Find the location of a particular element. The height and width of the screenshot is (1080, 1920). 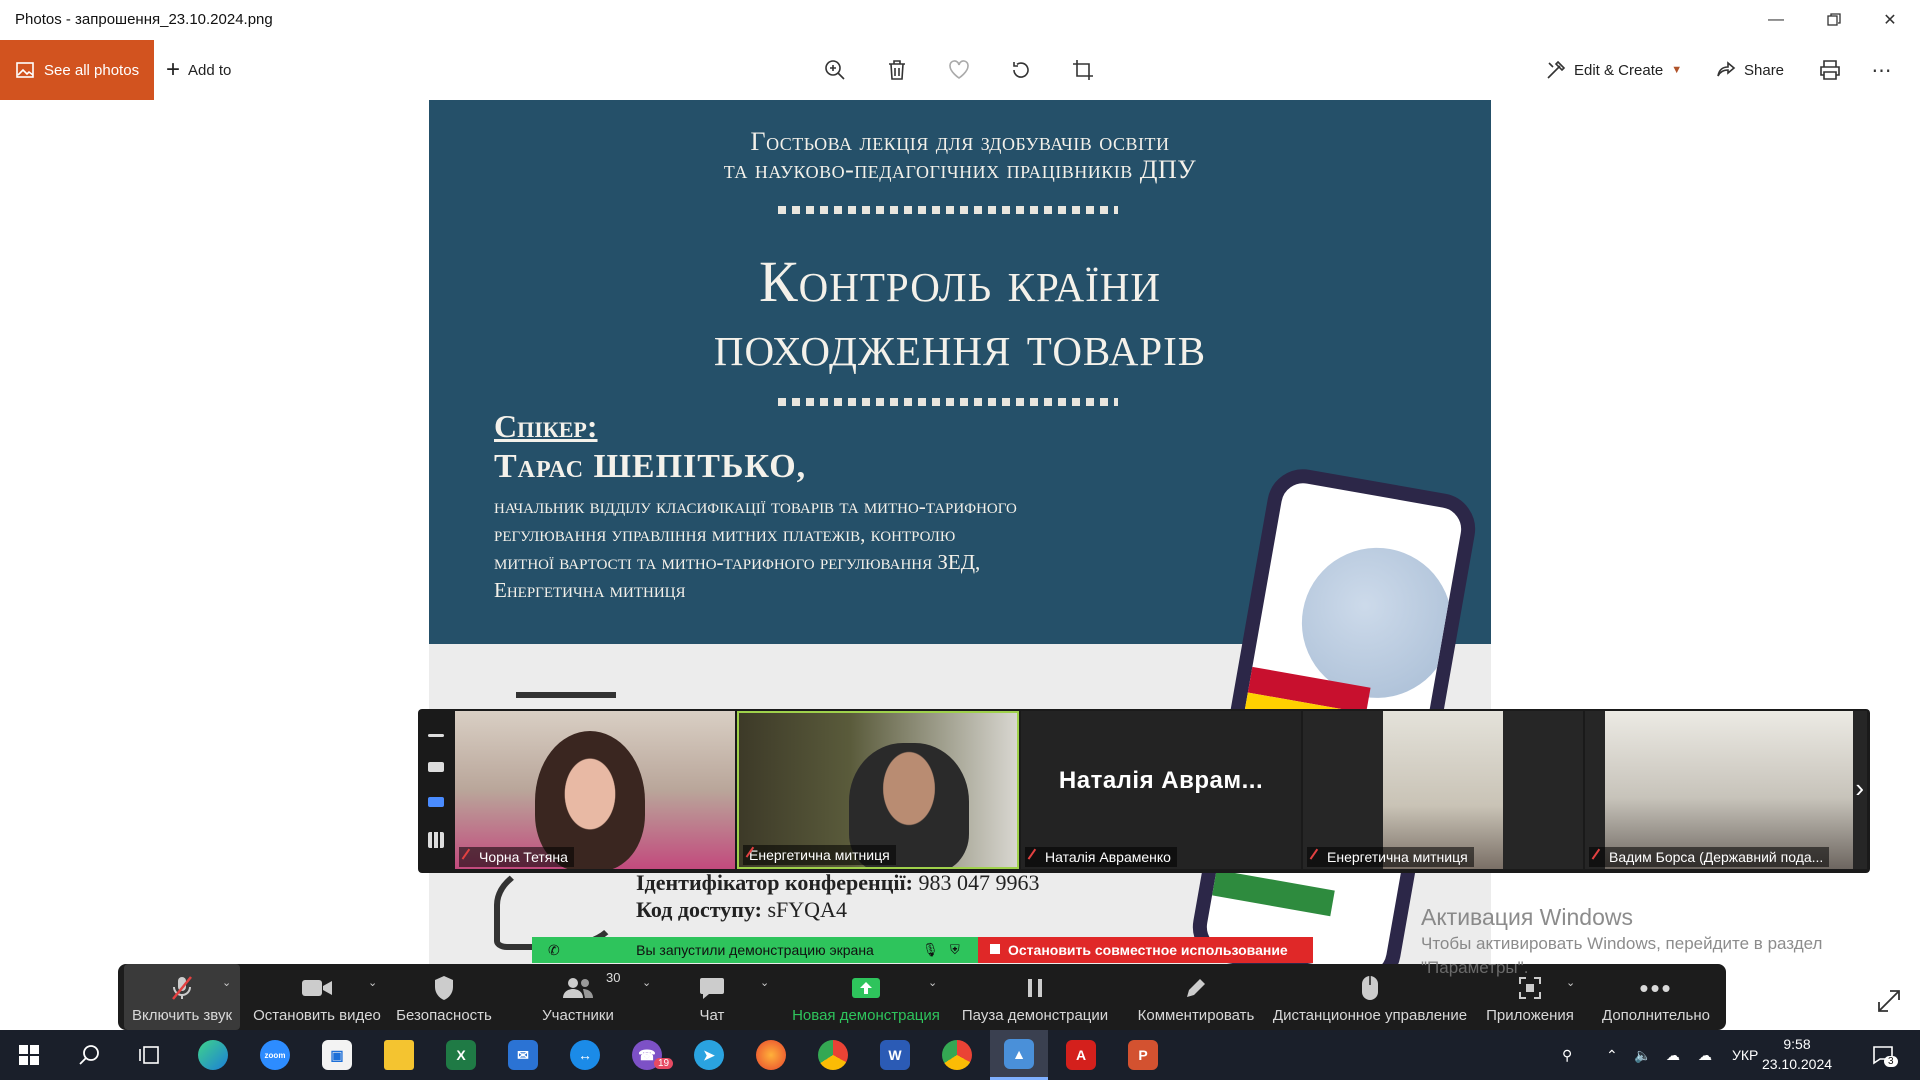

people-icon: ⚲ is located at coordinates (1567, 1055).